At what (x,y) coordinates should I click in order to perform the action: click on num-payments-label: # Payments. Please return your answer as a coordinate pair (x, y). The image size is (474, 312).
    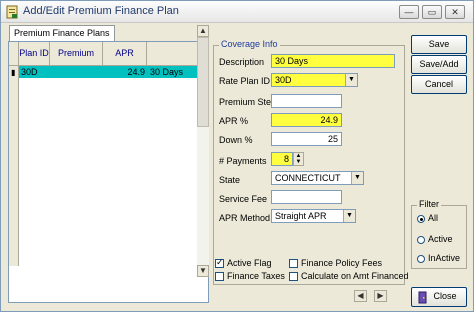
    Looking at the image, I should click on (243, 161).